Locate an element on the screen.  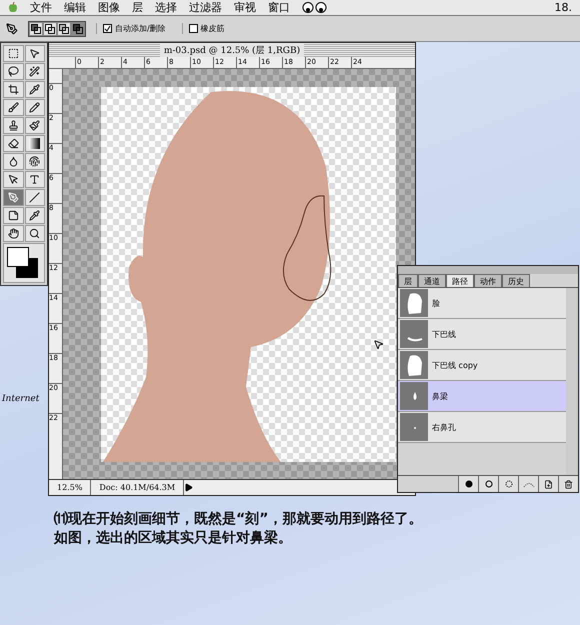
marquee-icon is located at coordinates (13, 53).